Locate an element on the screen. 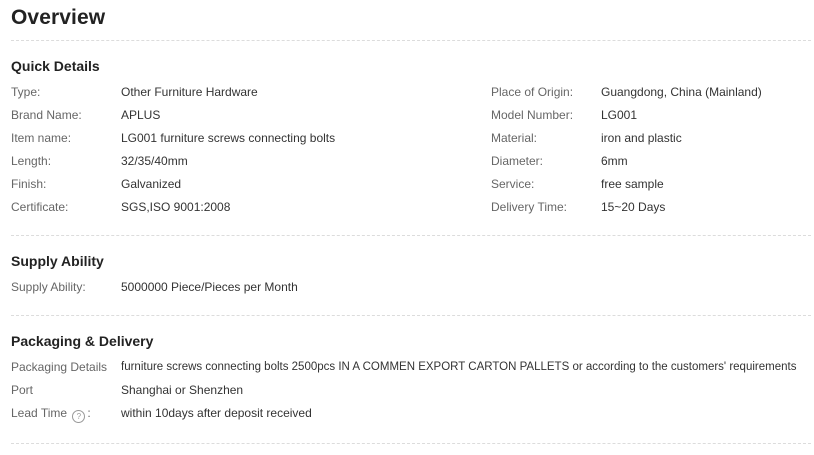 The height and width of the screenshot is (455, 814). detail-value: APLUS is located at coordinates (141, 115).